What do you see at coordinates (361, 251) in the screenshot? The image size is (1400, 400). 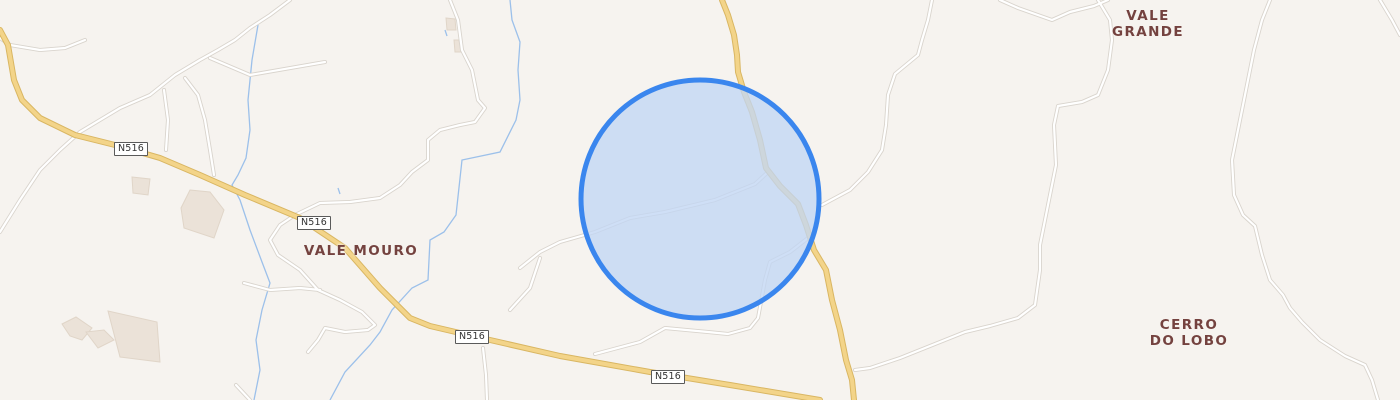 I see `place-label-vale-mouro: VALE MOURO` at bounding box center [361, 251].